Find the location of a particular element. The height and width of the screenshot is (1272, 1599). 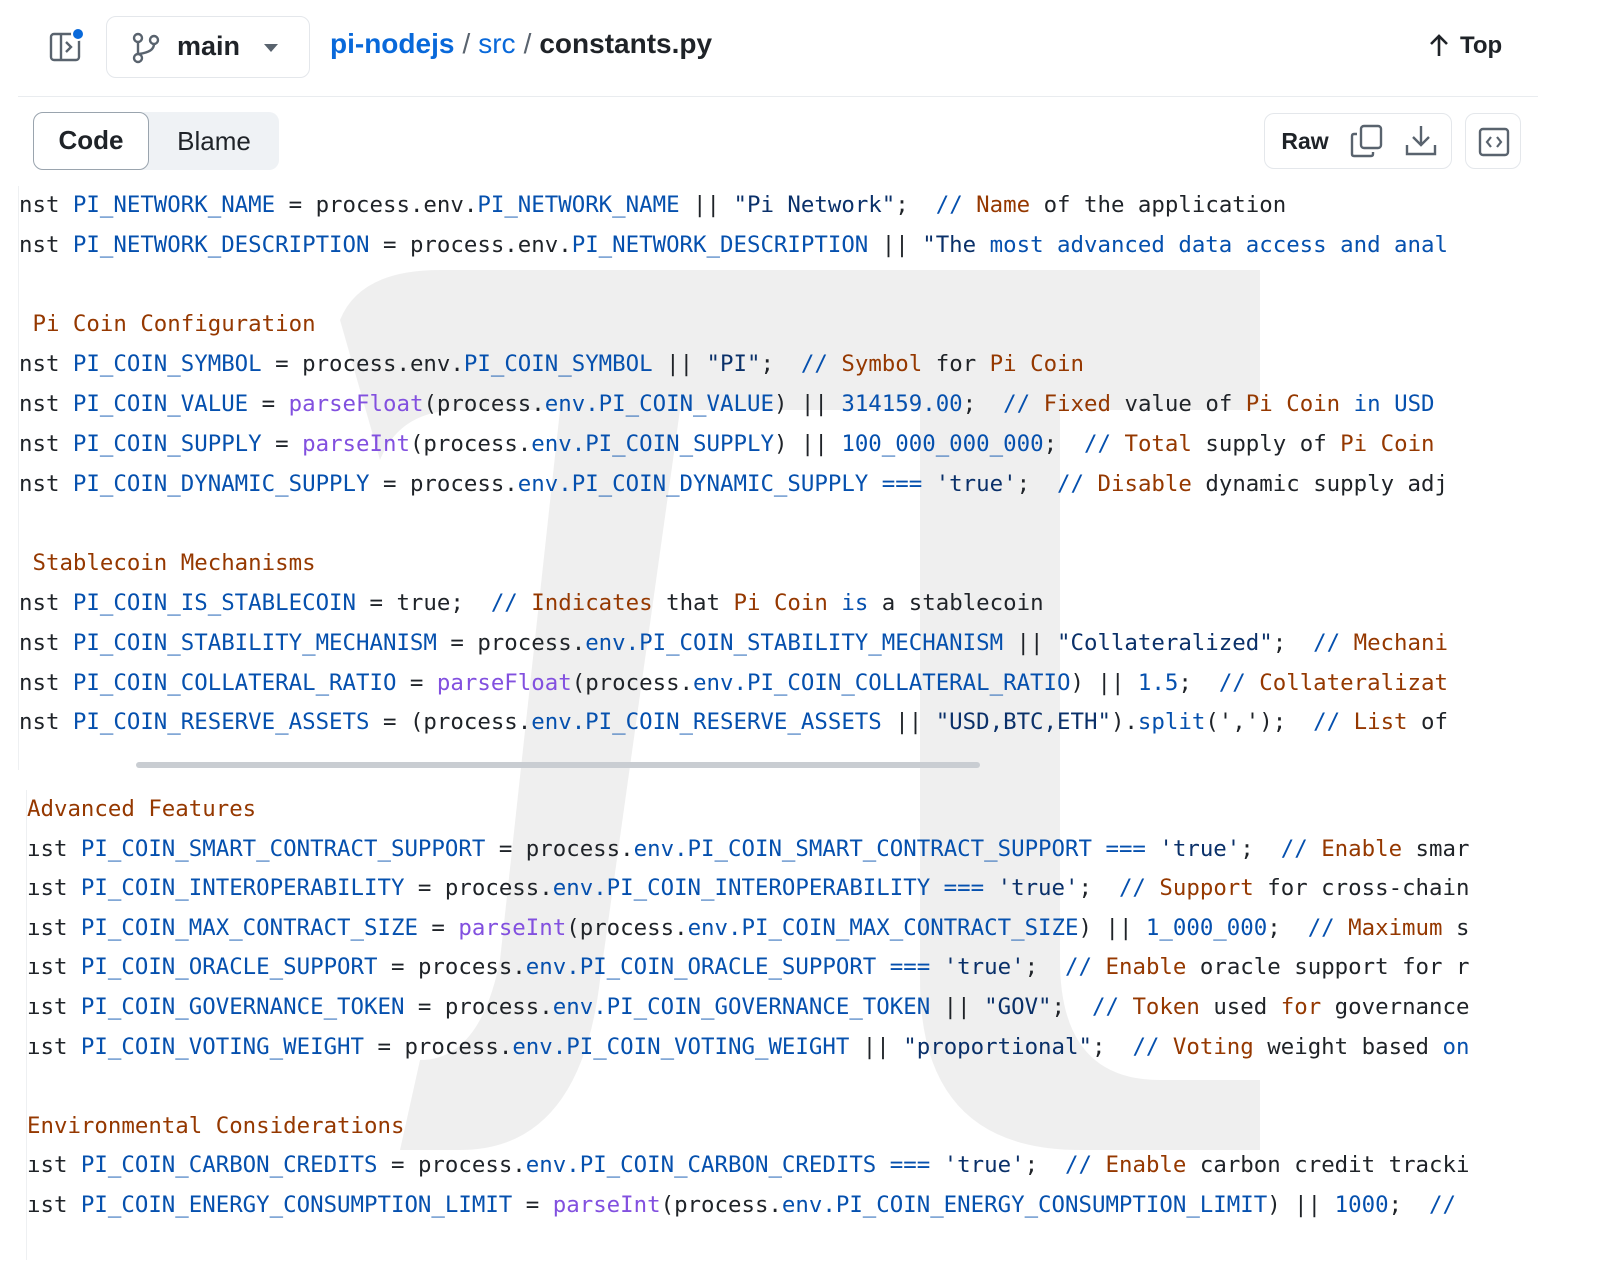

code-token: PI_COIN_INTEROPERABILITY is located at coordinates (242, 888).